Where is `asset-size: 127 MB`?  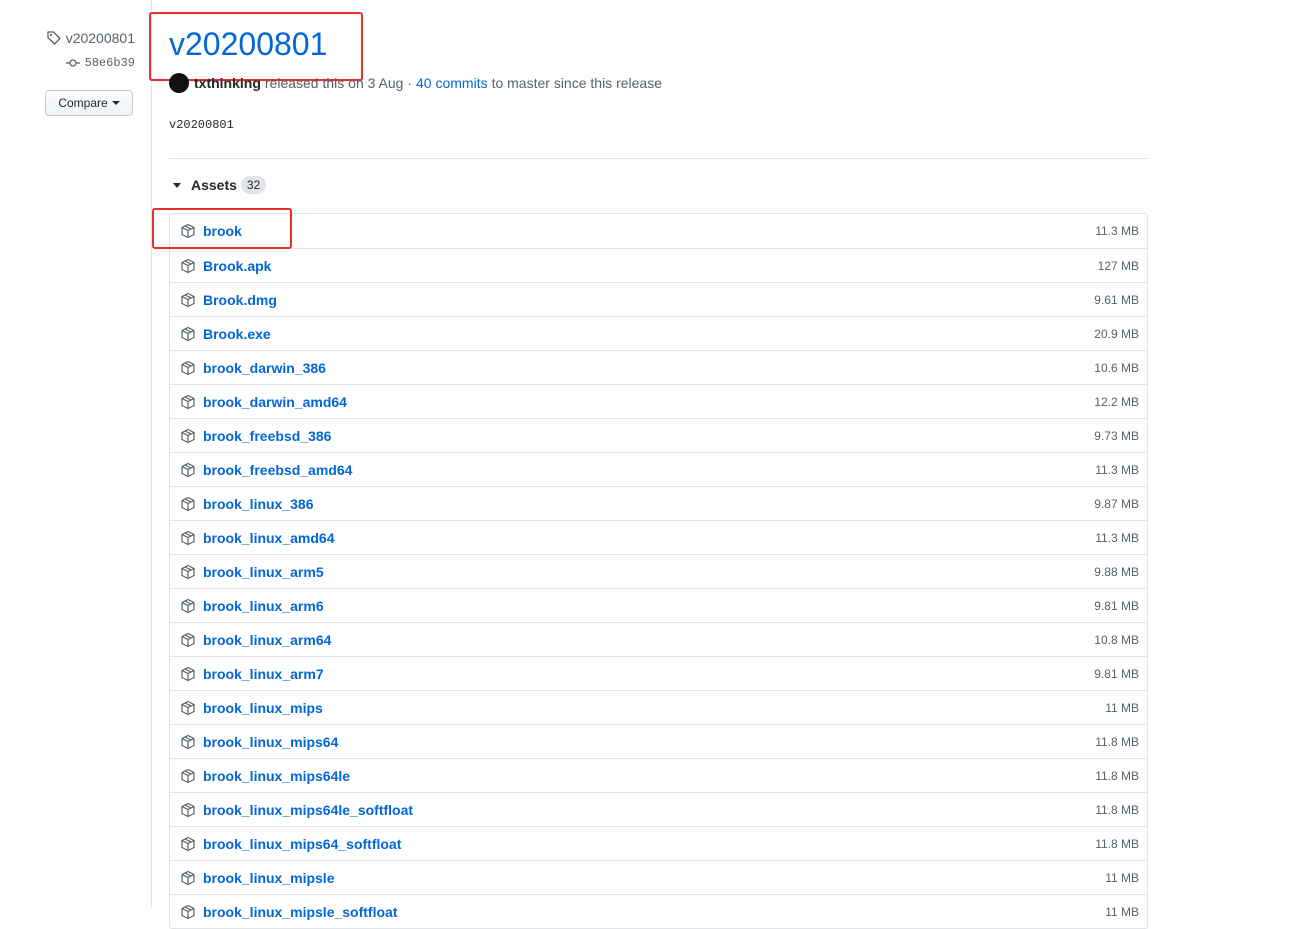
asset-size: 127 MB is located at coordinates (1118, 265).